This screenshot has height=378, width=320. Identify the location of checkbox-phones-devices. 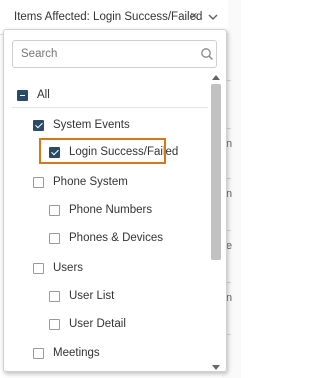
(54, 238).